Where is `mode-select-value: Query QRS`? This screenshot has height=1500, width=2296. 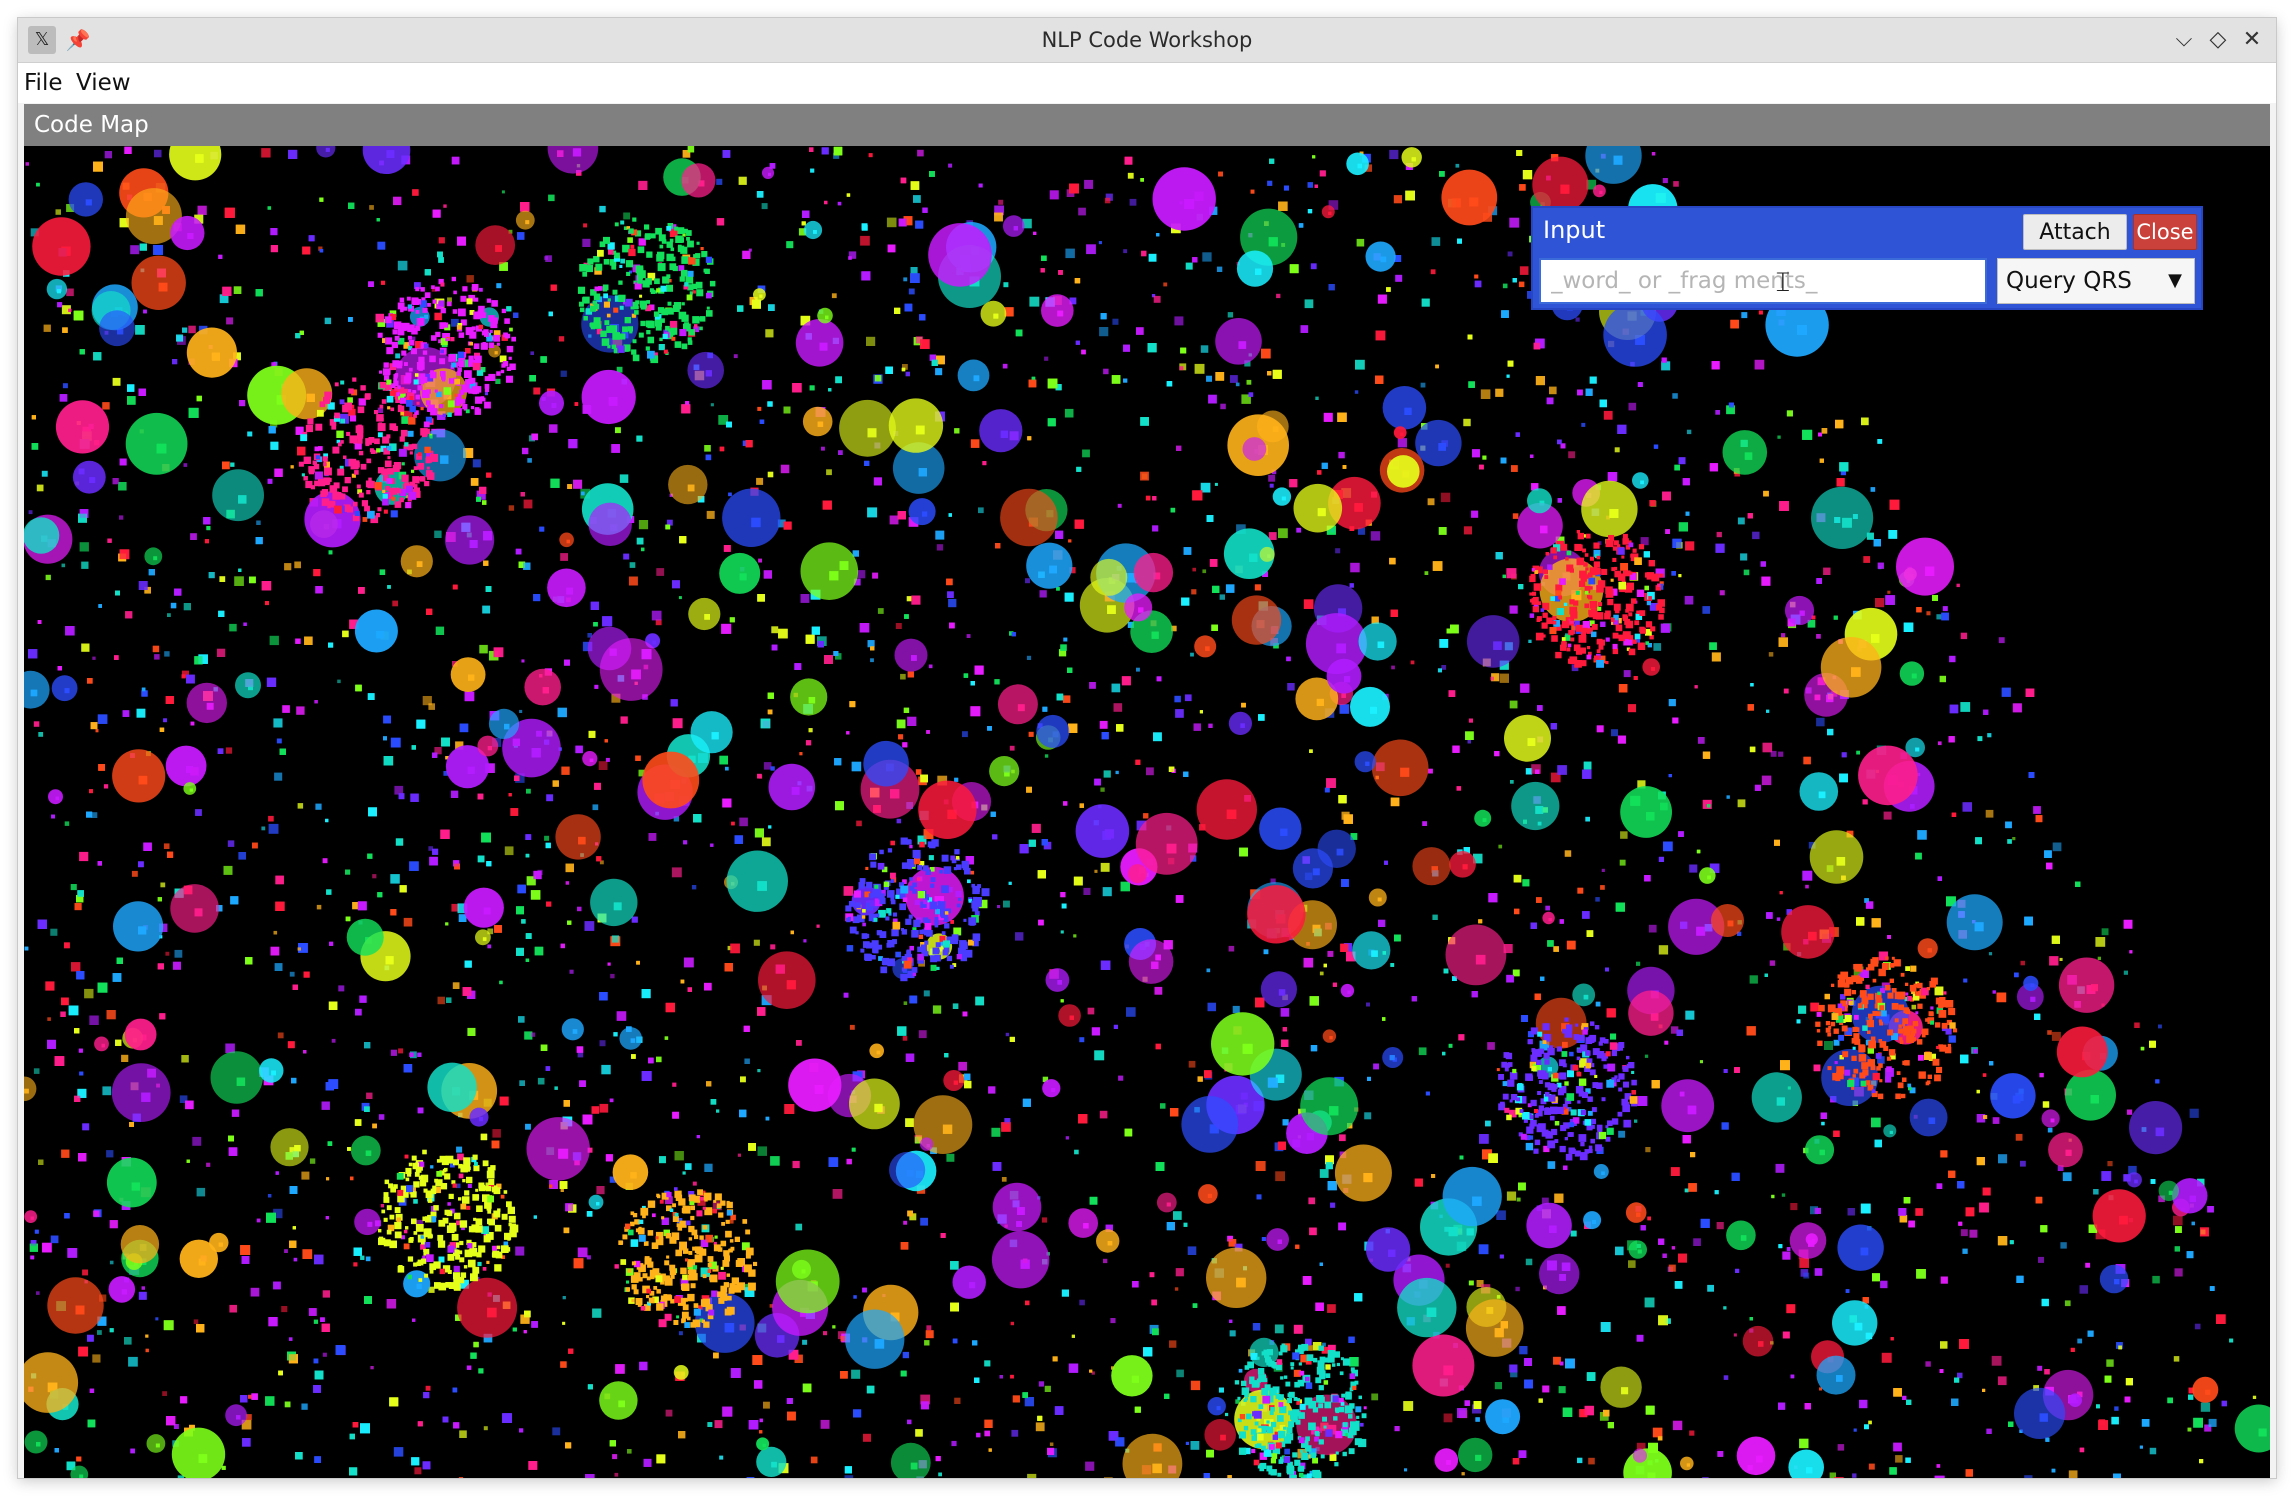
mode-select-value: Query QRS is located at coordinates (2069, 281).